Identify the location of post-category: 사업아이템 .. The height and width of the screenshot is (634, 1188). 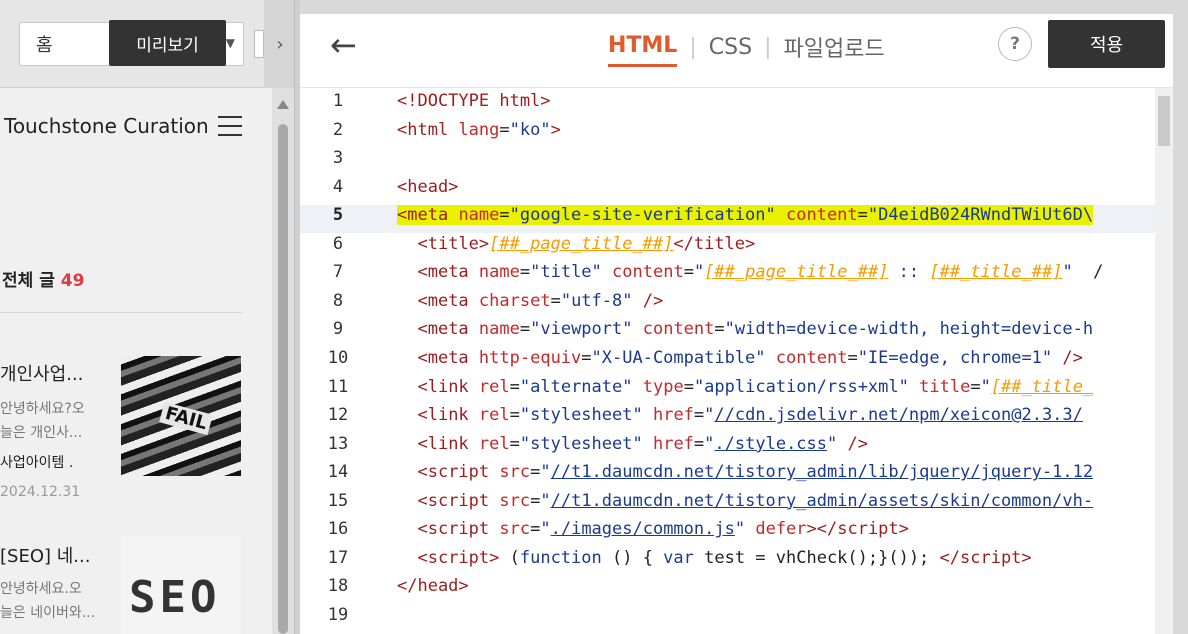
(37, 463).